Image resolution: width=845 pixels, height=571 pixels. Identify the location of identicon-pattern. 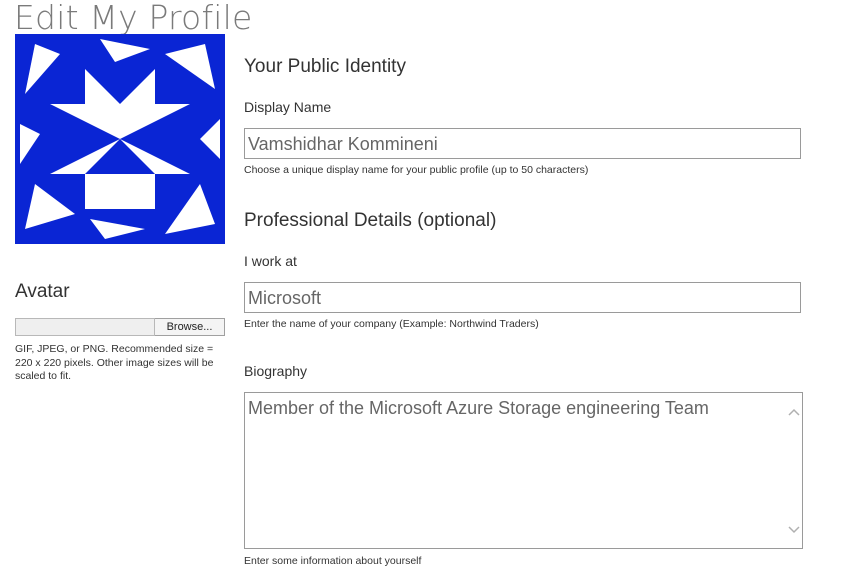
(120, 139).